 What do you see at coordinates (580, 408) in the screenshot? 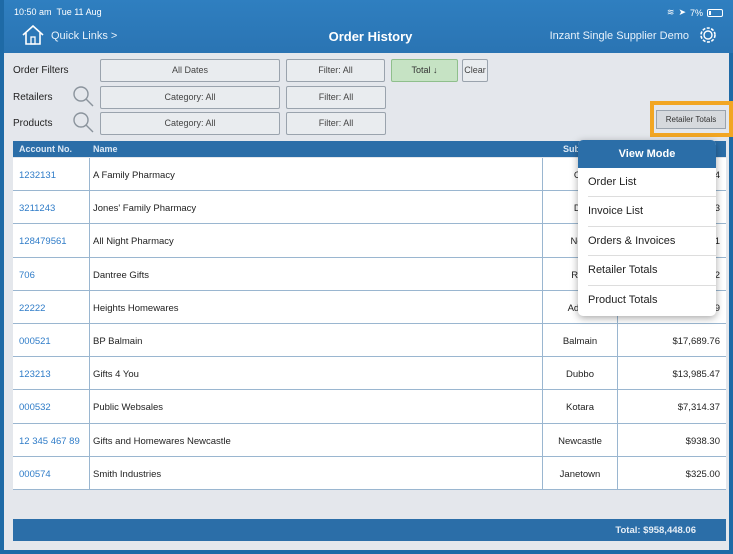
I see `suburb: Kotara` at bounding box center [580, 408].